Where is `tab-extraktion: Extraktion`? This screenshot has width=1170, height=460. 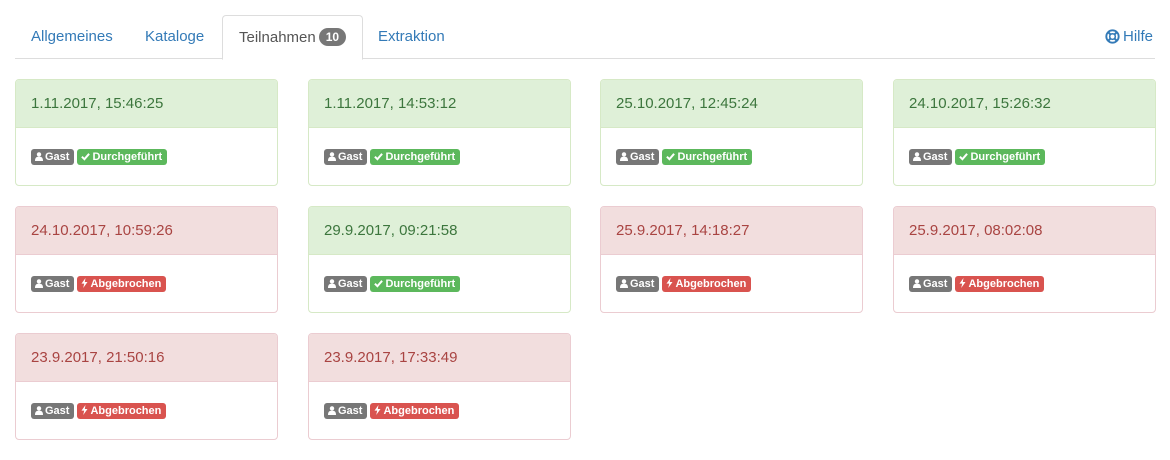 tab-extraktion: Extraktion is located at coordinates (411, 37).